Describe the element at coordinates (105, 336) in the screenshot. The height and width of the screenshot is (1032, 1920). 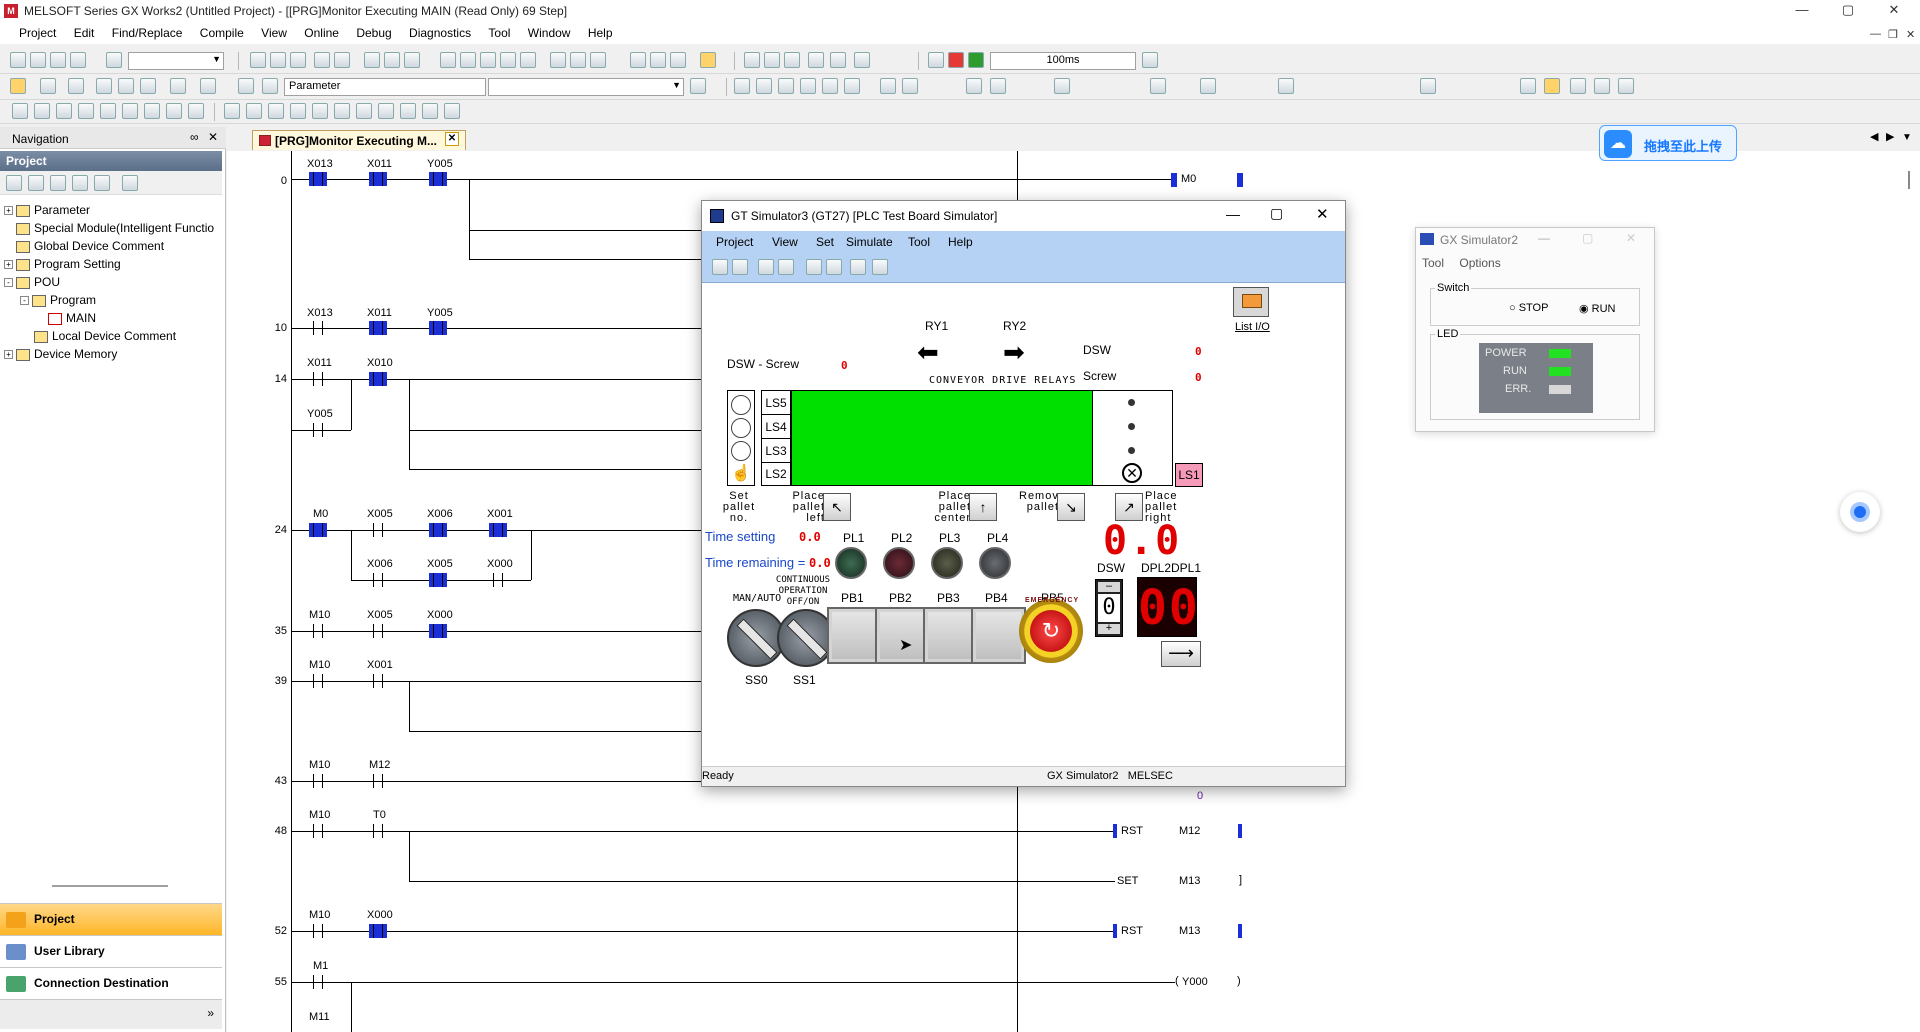
I see `tree-item-local-comment: Local Device Comment` at that location.